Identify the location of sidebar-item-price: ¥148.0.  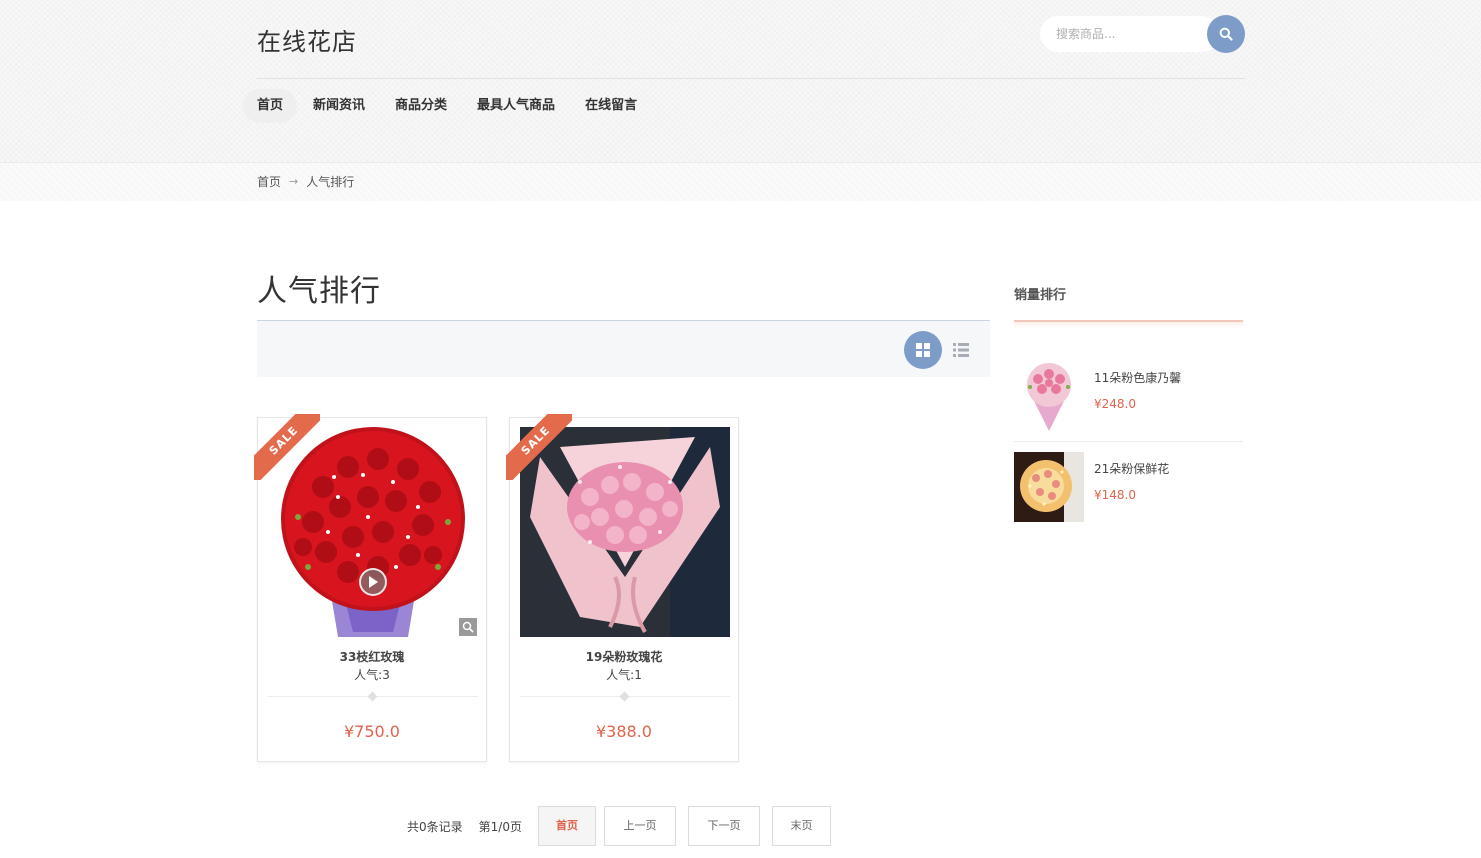
(1115, 495).